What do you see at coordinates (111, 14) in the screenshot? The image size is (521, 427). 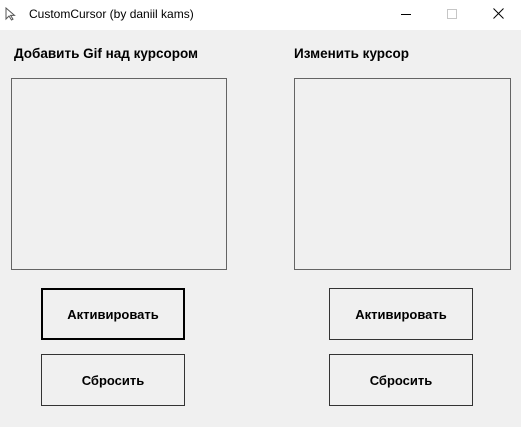 I see `window-title: CustomCursor (by daniil kams)` at bounding box center [111, 14].